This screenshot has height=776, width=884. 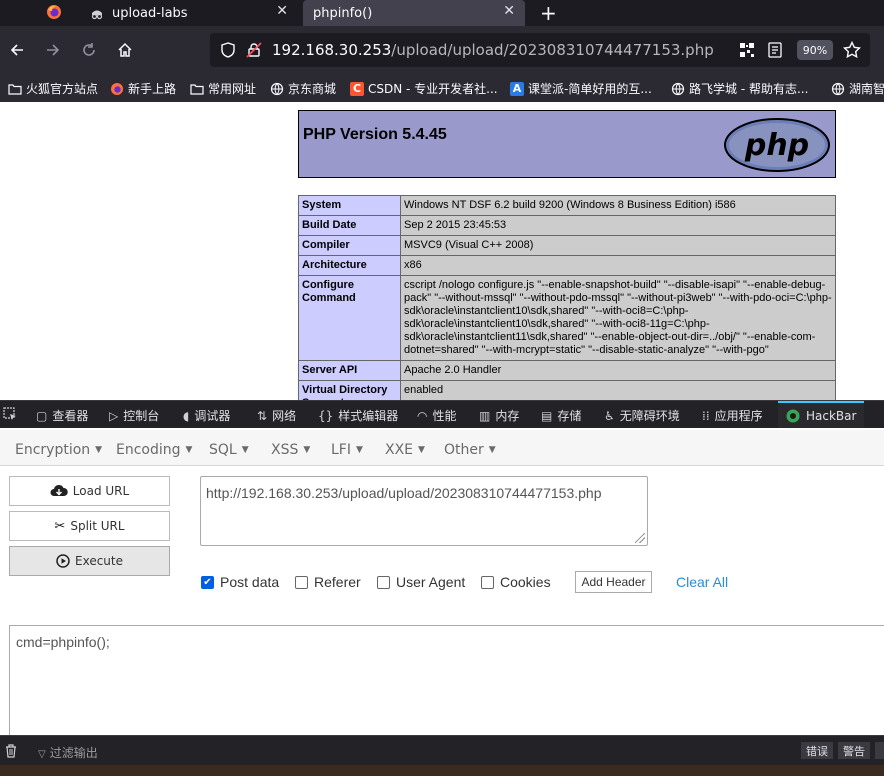 What do you see at coordinates (229, 450) in the screenshot?
I see `menu-sql: SQL ▼` at bounding box center [229, 450].